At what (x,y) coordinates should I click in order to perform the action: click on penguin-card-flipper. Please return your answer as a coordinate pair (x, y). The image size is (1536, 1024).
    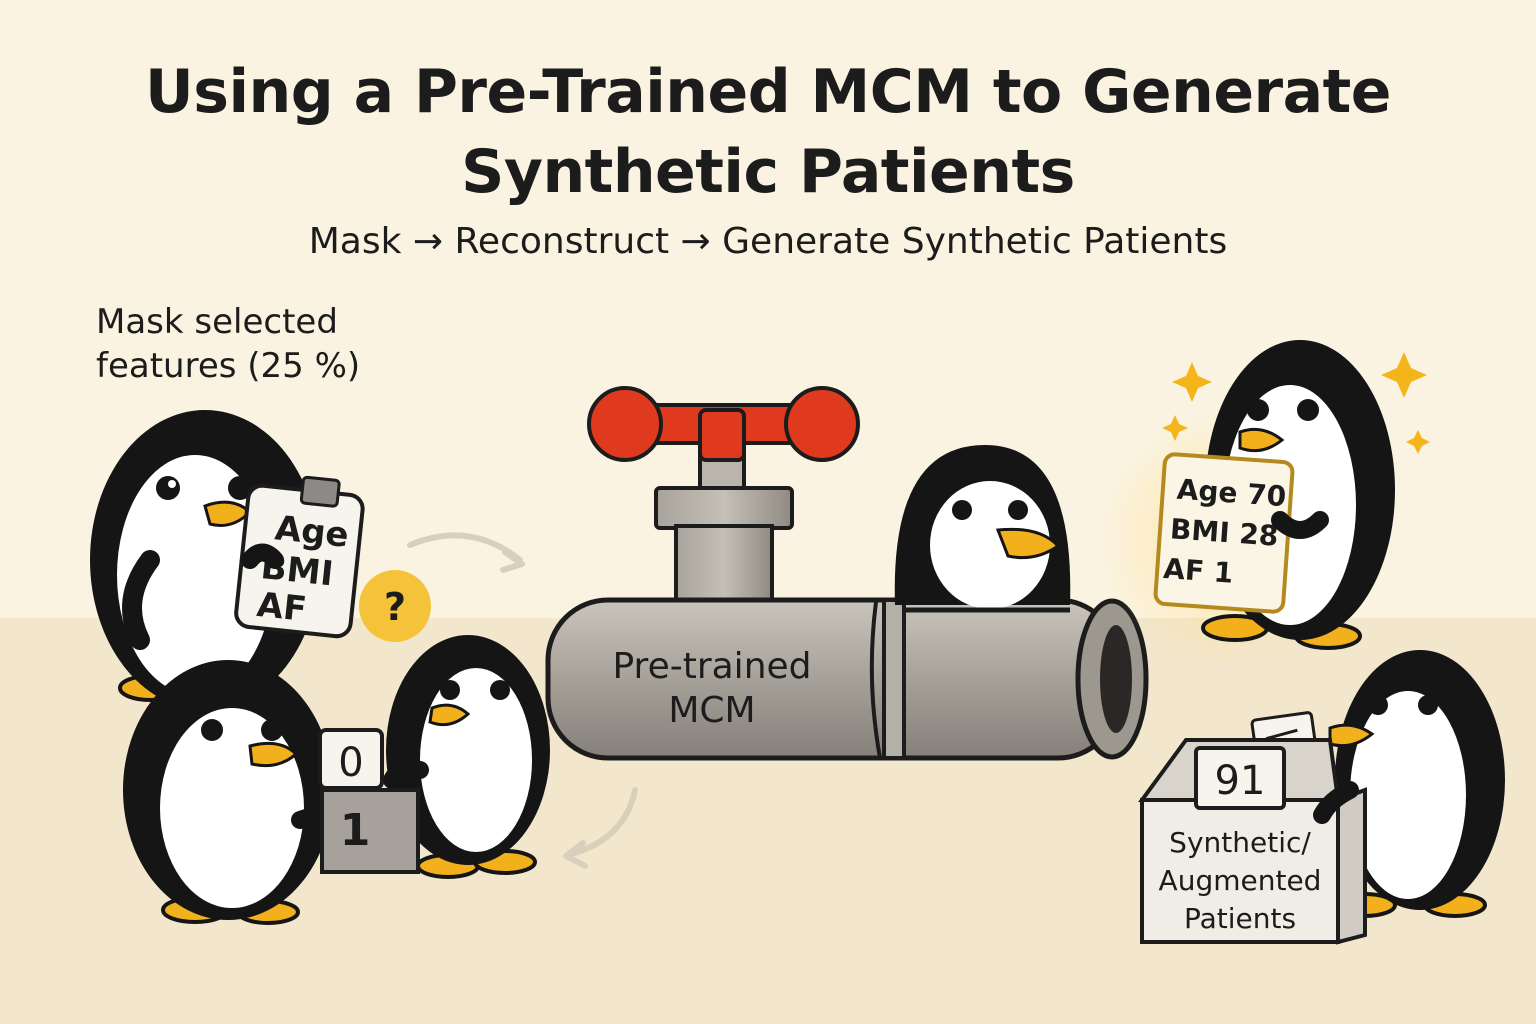
    Looking at the image, I should click on (1300, 525).